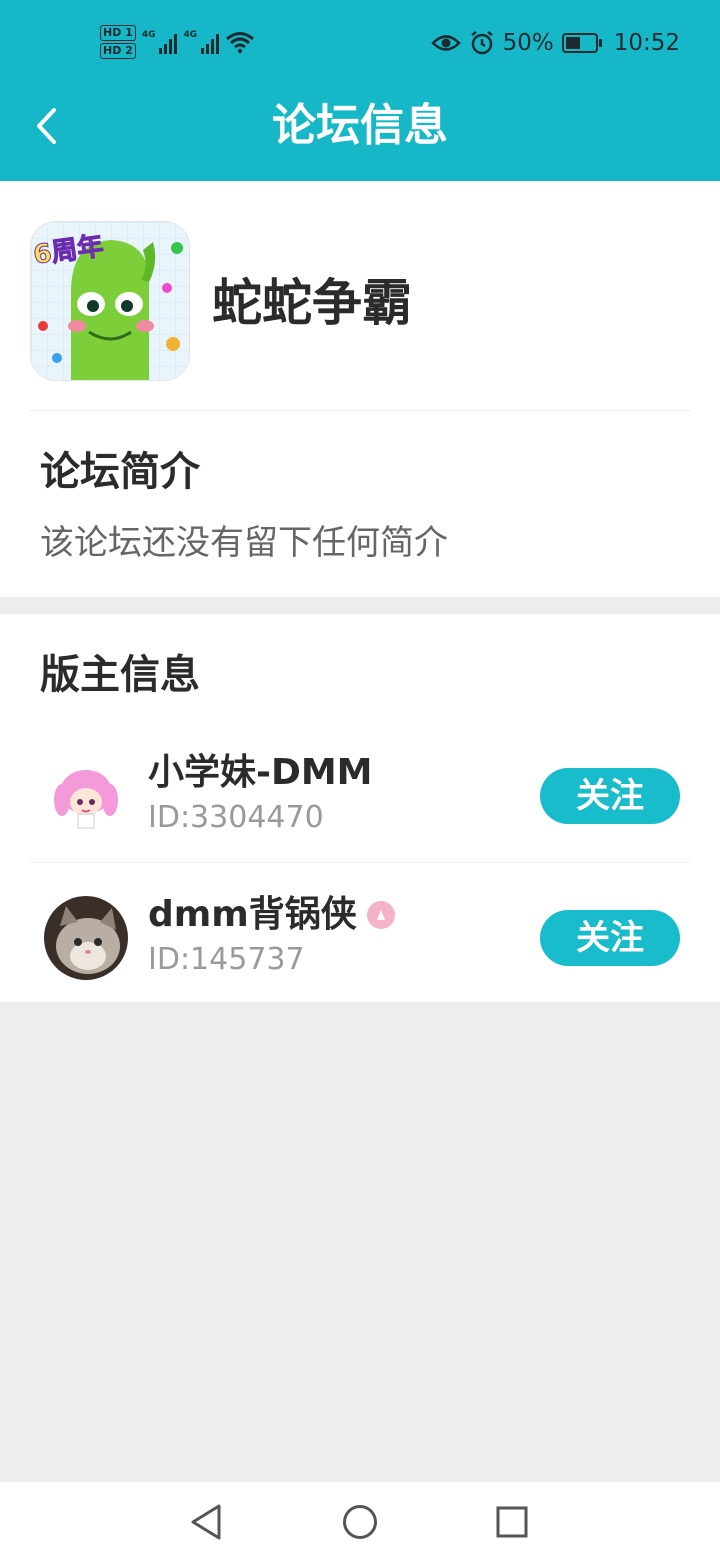 This screenshot has height=1560, width=720. I want to click on nav-recents-icon, so click(512, 1522).